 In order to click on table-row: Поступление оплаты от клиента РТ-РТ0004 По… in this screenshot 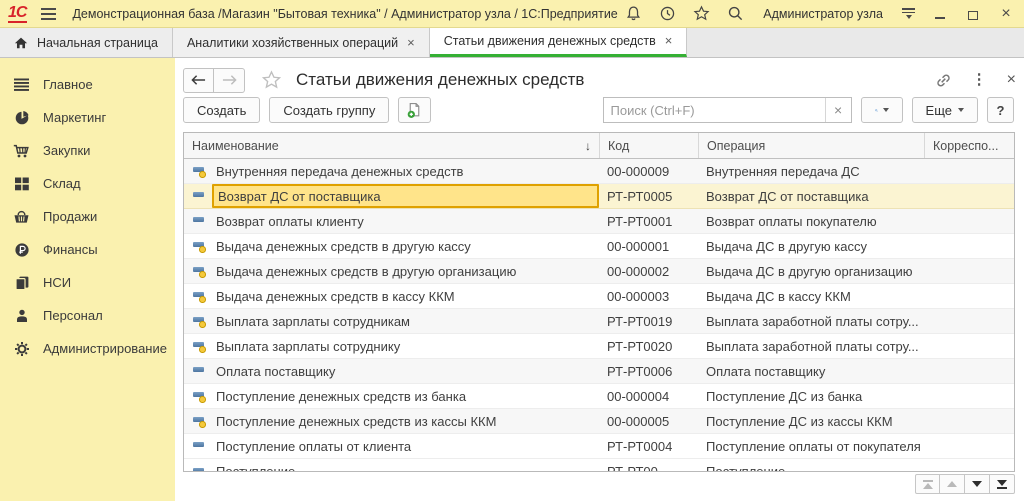, I will do `click(599, 446)`.